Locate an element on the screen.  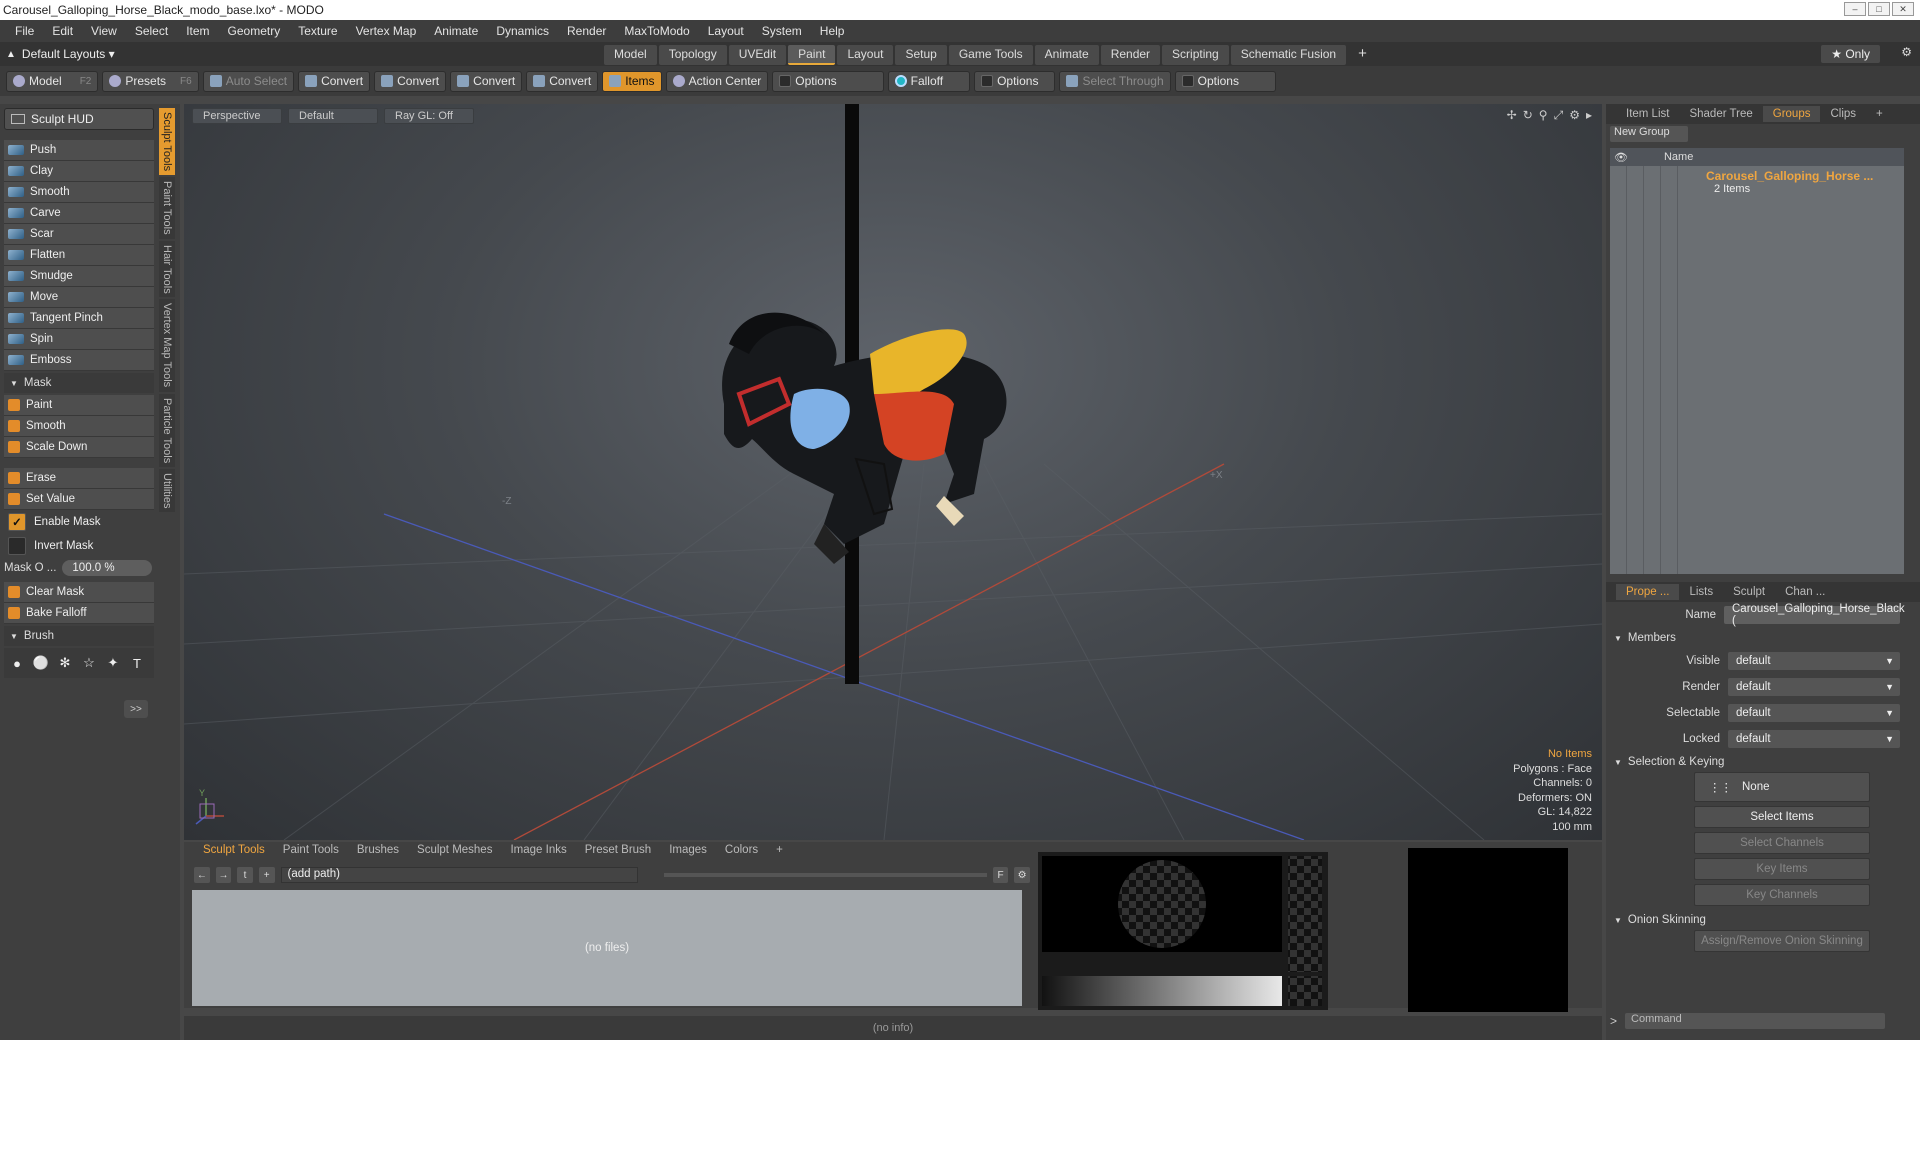
selection-keying-section: ▼ Selection & Keying is located at coordinates (1763, 762).